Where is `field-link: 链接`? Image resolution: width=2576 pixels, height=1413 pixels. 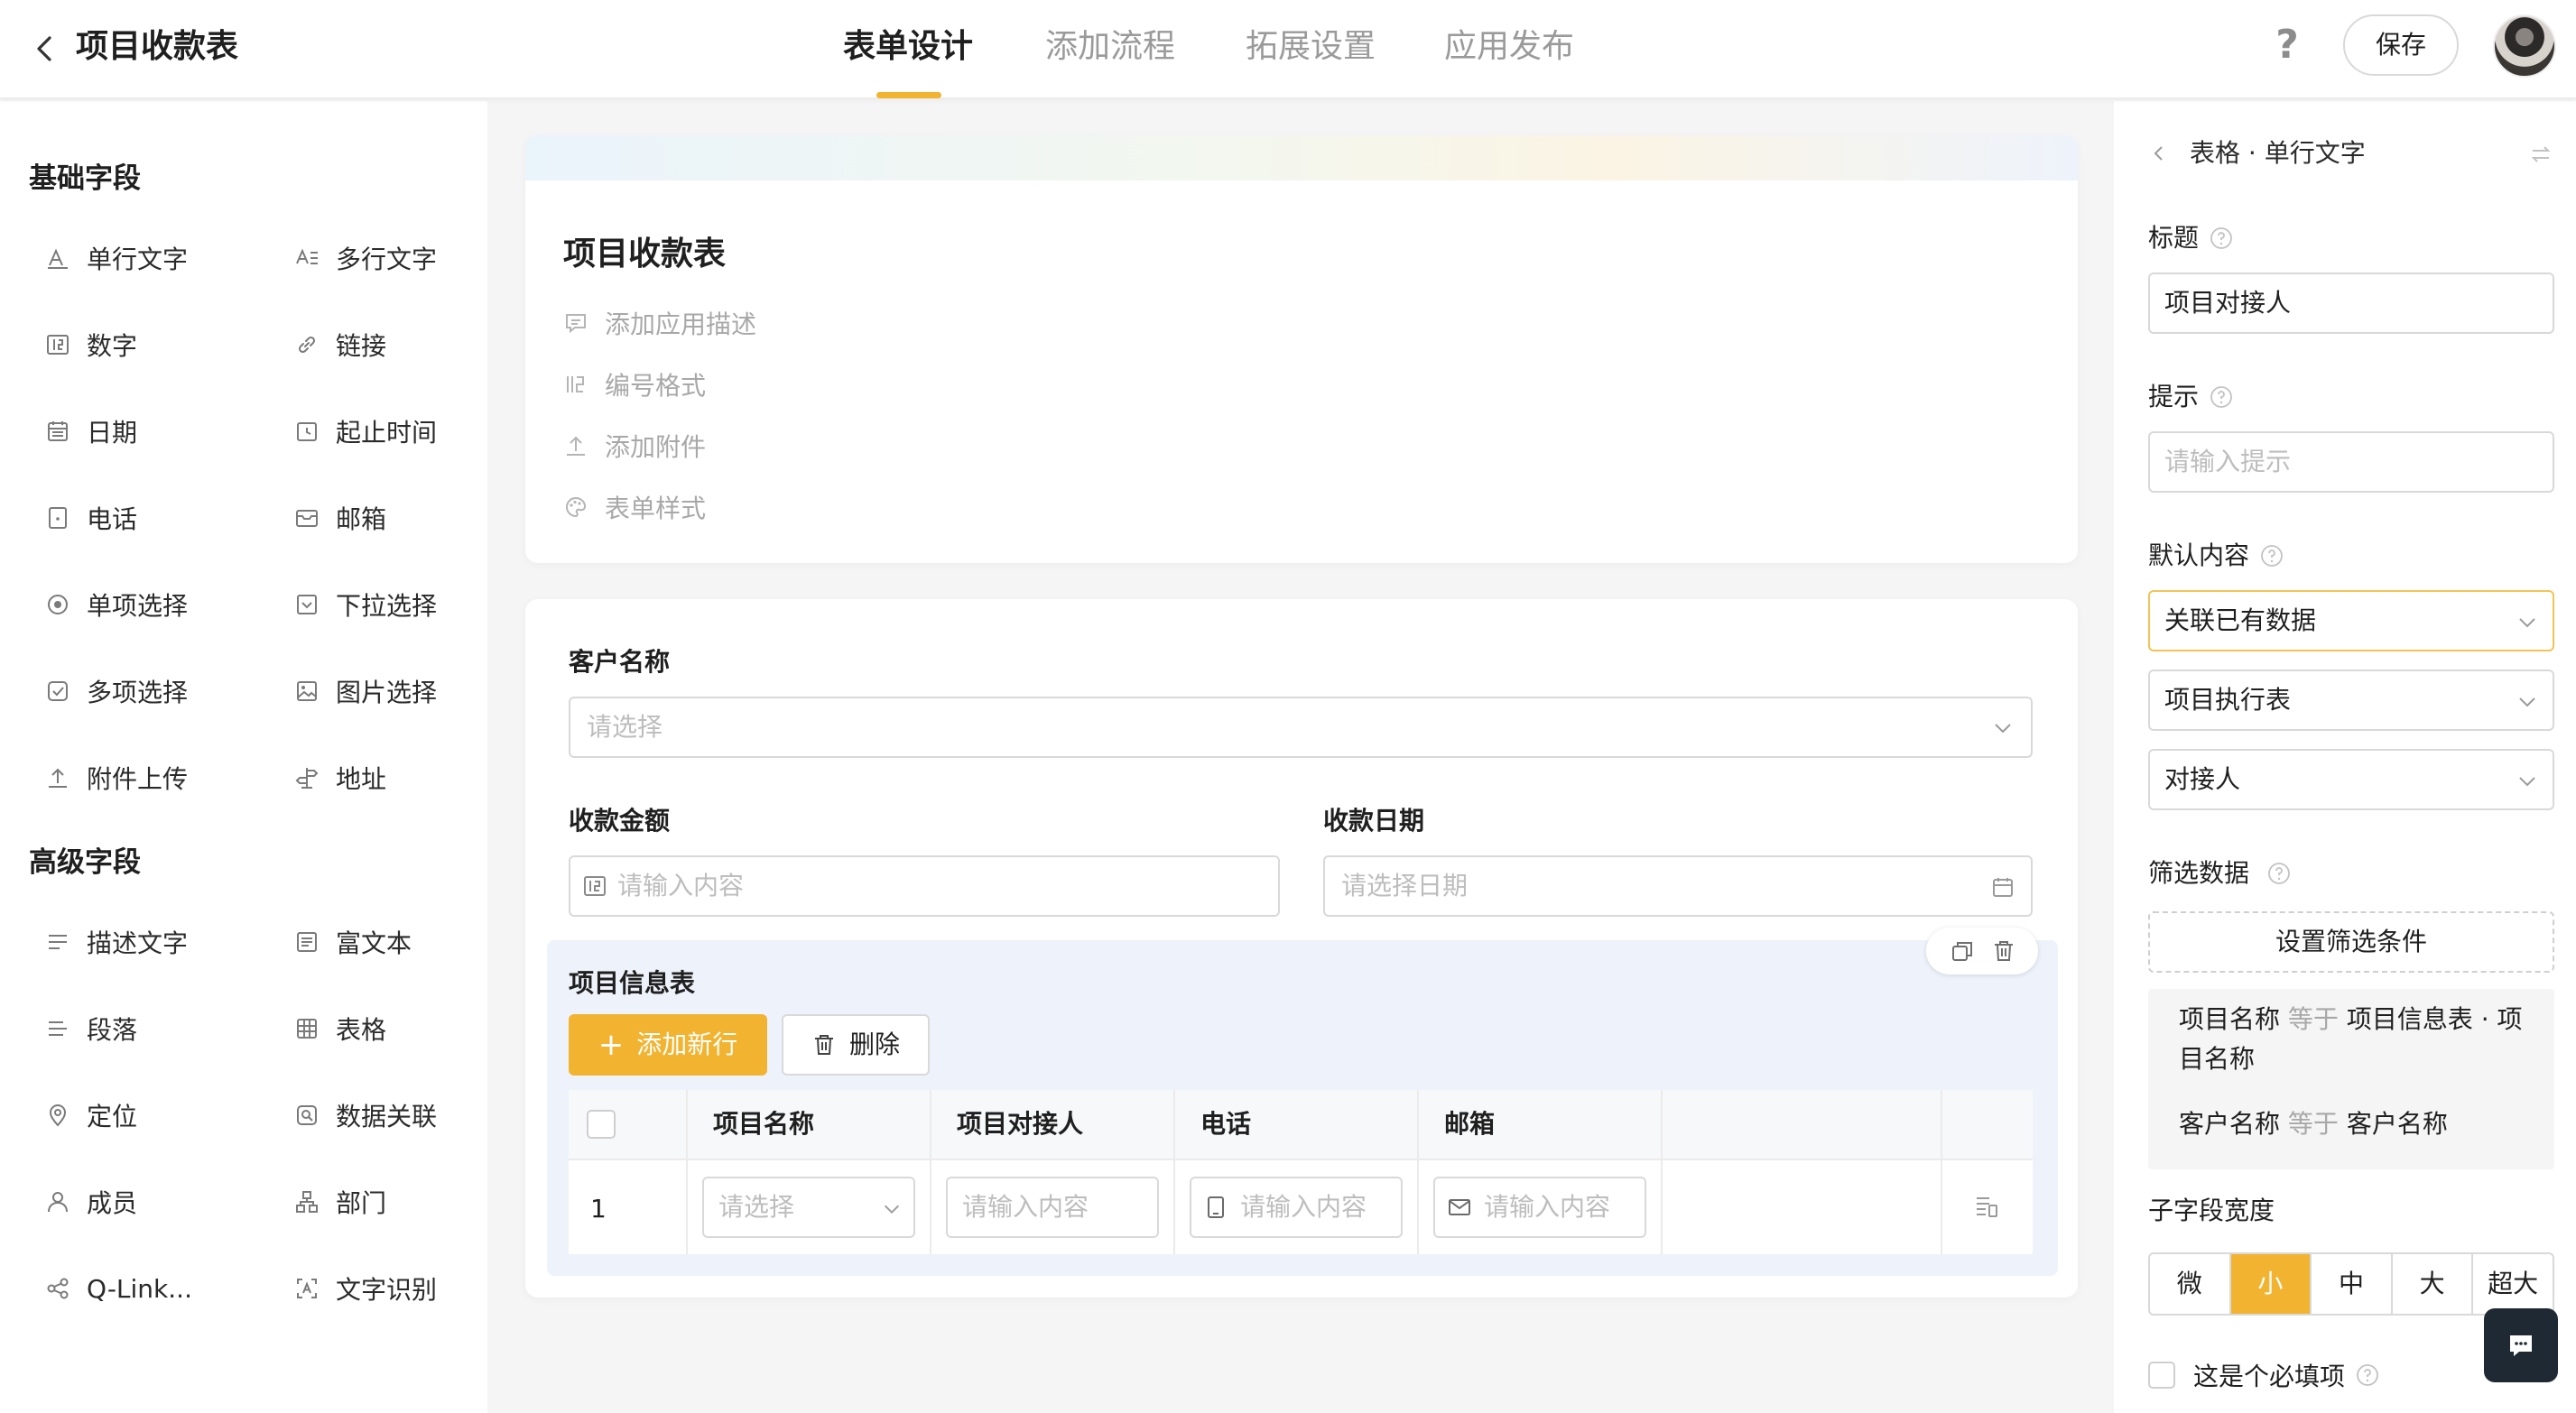 field-link: 链接 is located at coordinates (402, 344).